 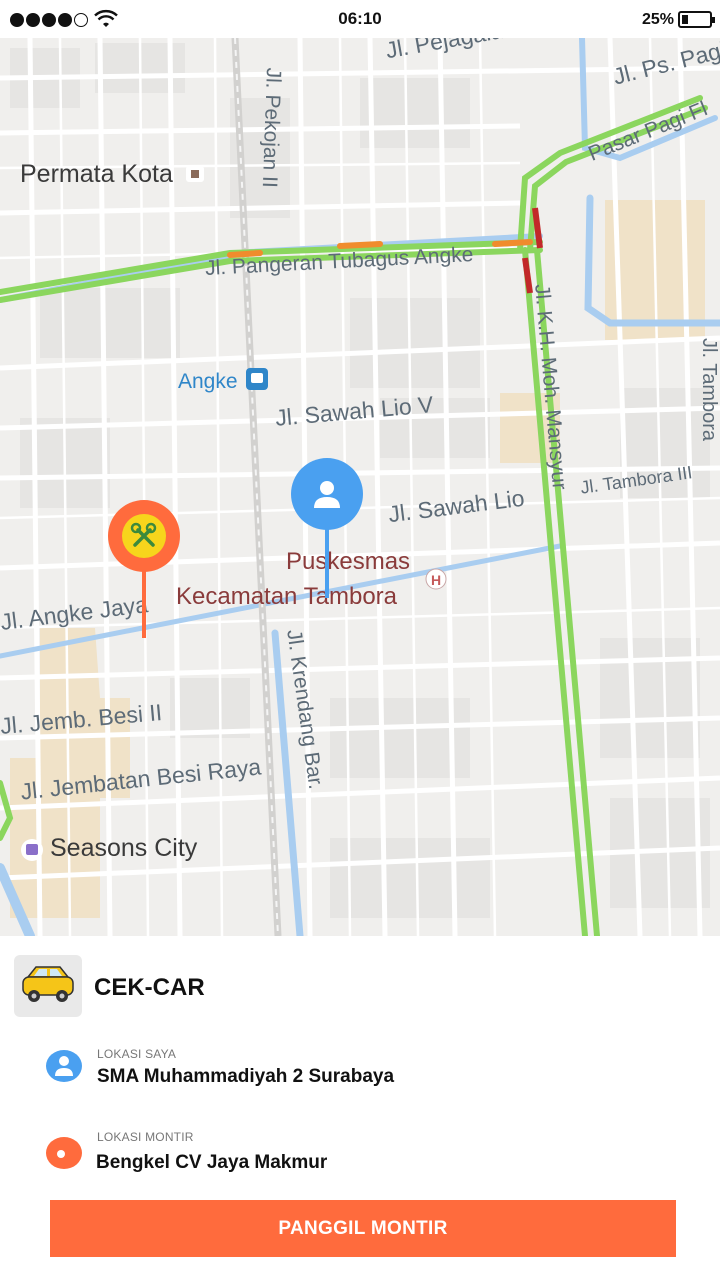 I want to click on app-title: CEK-CAR, so click(x=149, y=987).